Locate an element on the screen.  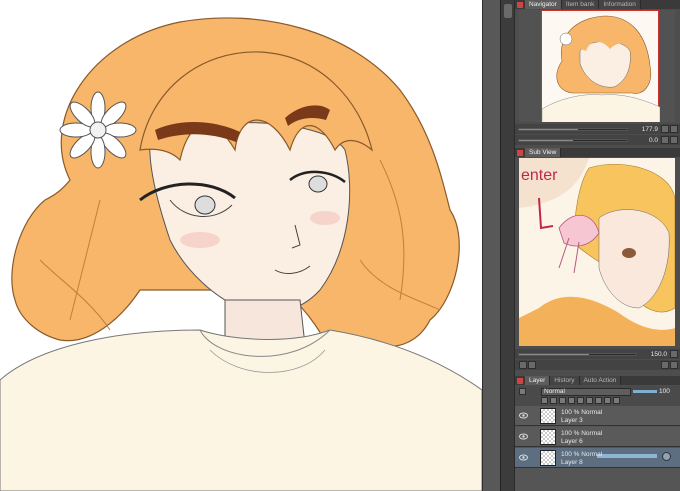
layer-tool-icons is located at coordinates (580, 400).